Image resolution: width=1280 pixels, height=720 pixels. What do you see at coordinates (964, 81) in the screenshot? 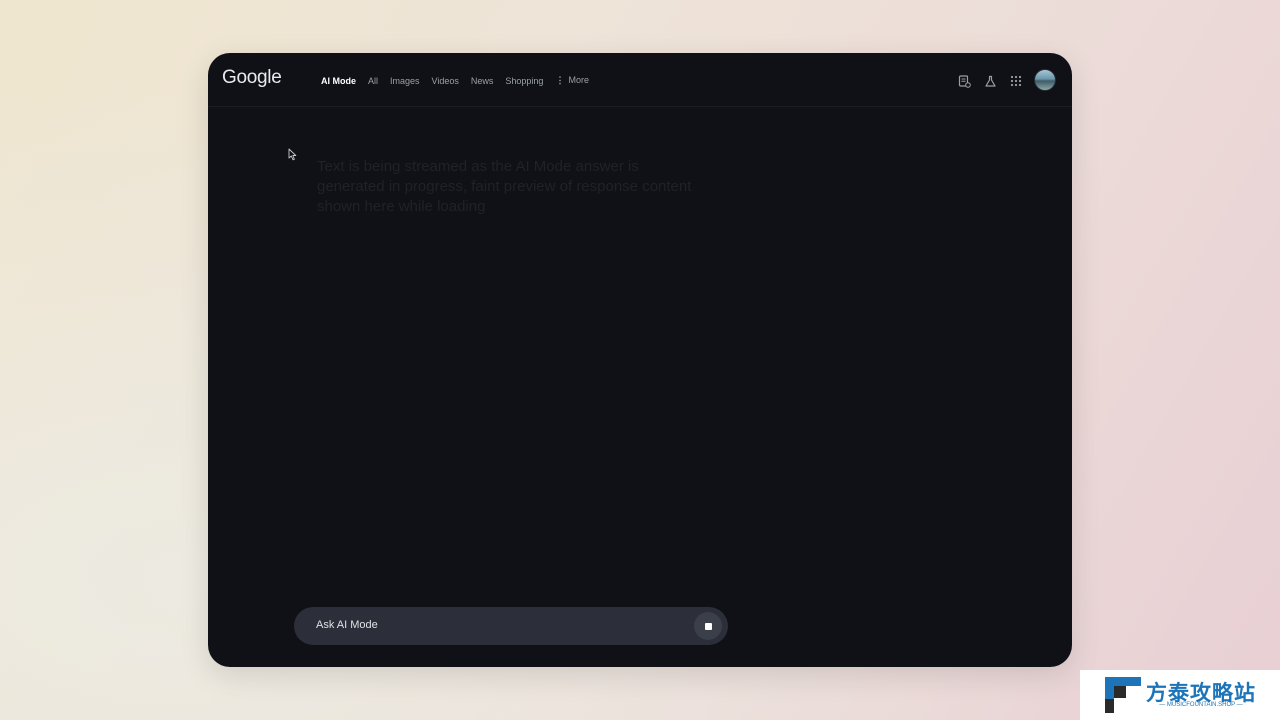
I see `search-labs-history-icon` at bounding box center [964, 81].